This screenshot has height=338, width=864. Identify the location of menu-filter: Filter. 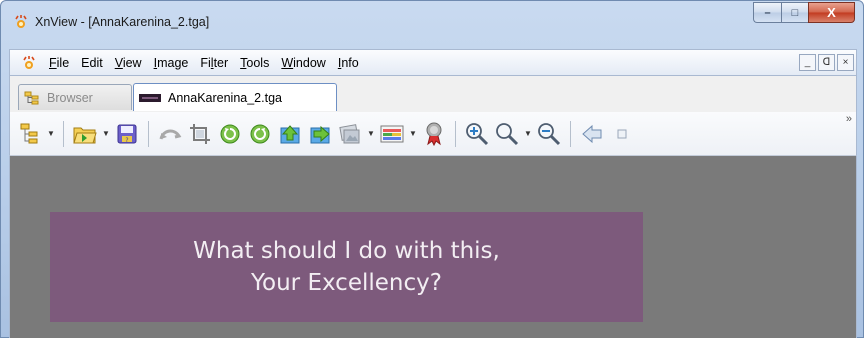
(214, 63).